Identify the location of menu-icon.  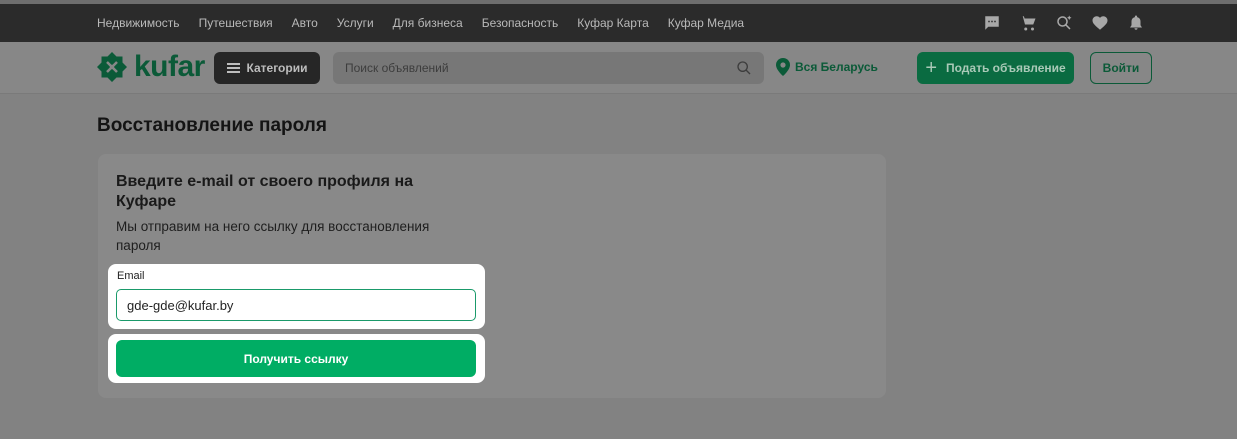
(233, 68).